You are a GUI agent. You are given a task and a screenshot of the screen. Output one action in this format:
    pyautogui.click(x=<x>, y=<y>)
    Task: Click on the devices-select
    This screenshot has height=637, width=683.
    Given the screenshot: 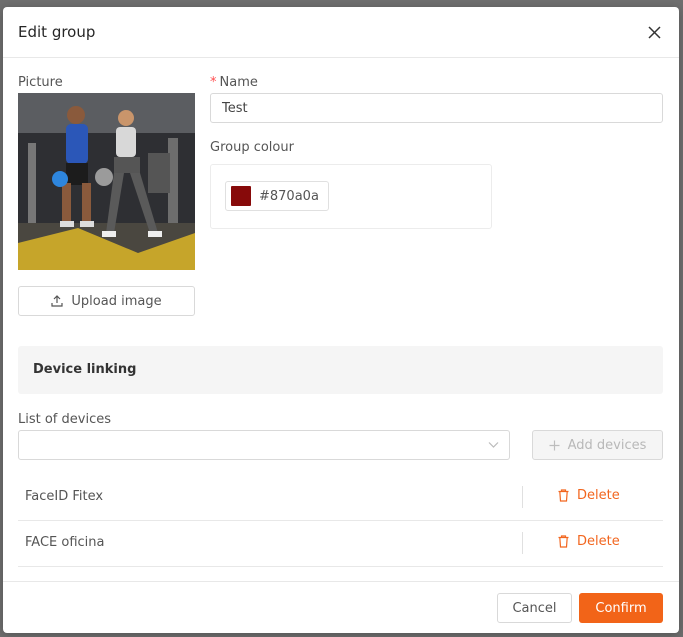 What is the action you would take?
    pyautogui.click(x=264, y=445)
    